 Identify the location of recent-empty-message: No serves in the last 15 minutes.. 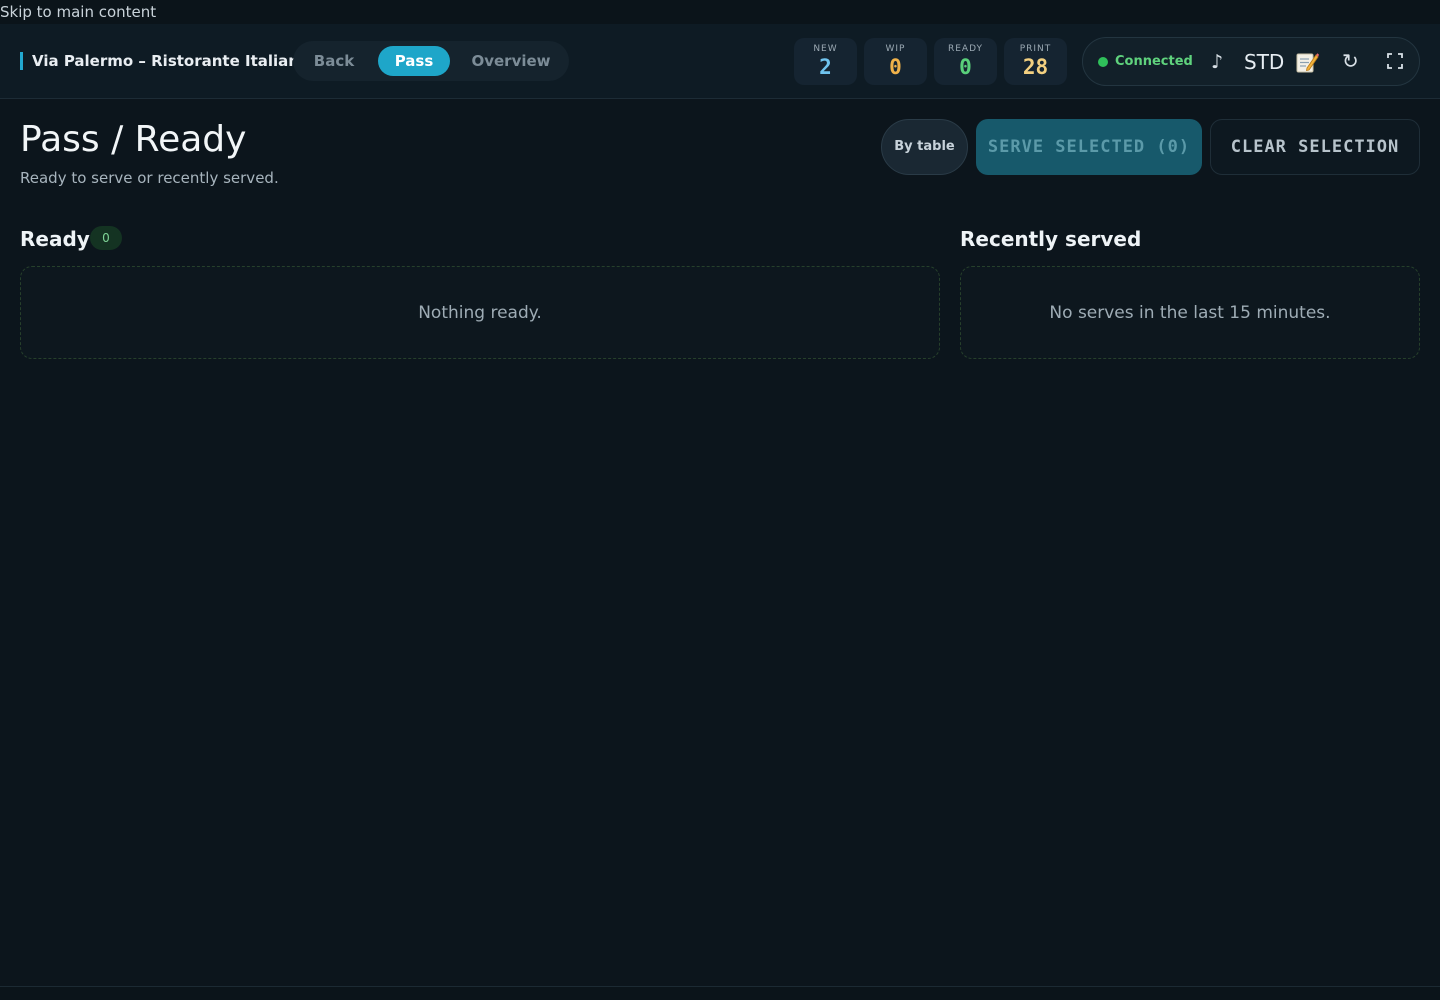
(1190, 312).